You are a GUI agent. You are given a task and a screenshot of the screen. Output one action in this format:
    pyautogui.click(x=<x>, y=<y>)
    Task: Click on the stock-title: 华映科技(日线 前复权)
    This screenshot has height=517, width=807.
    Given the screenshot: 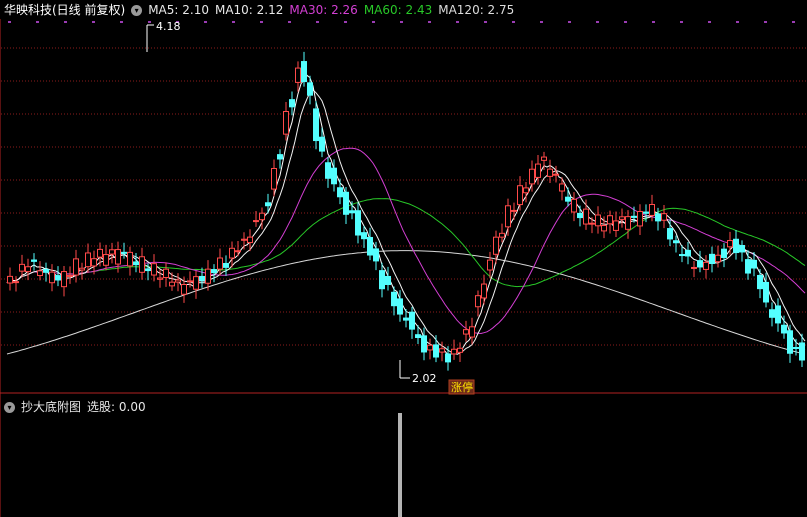 What is the action you would take?
    pyautogui.click(x=64, y=10)
    